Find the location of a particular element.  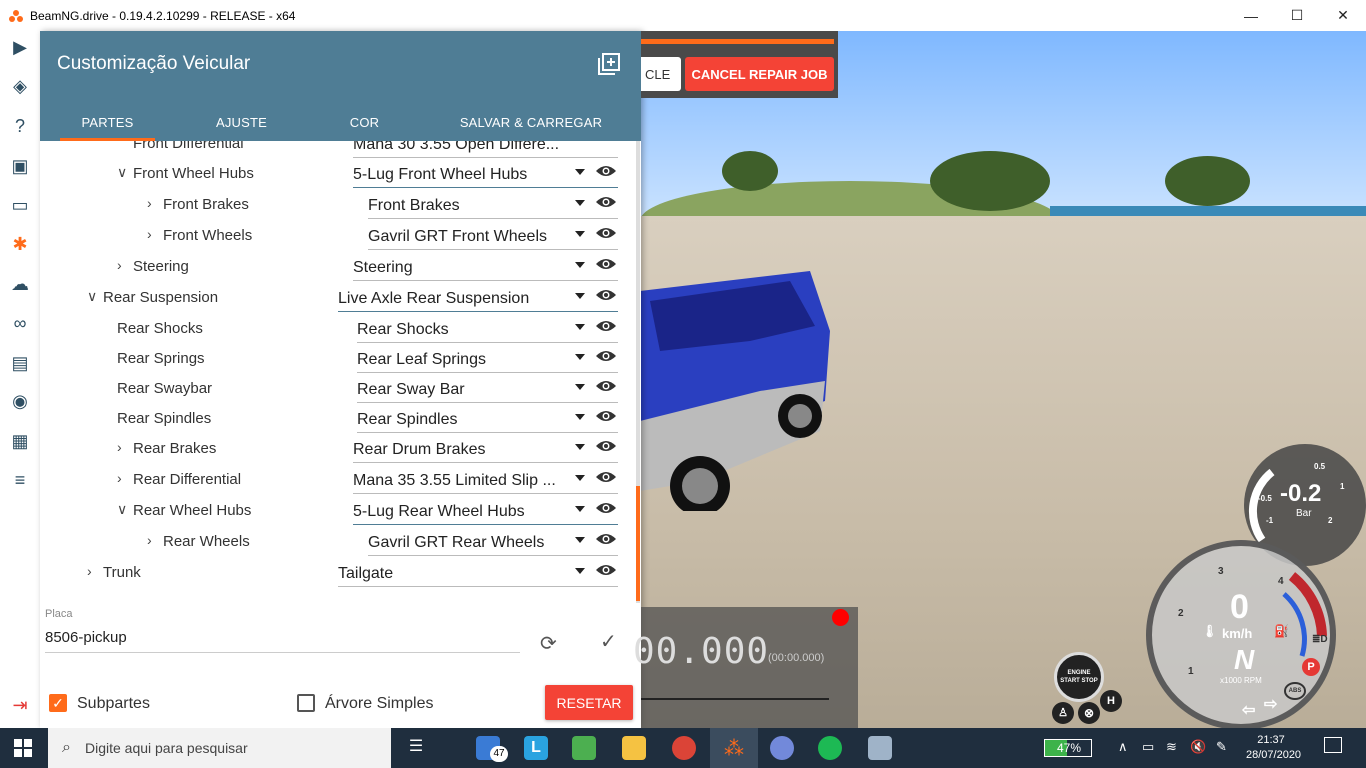

reset-button: RESETAR is located at coordinates (589, 702).